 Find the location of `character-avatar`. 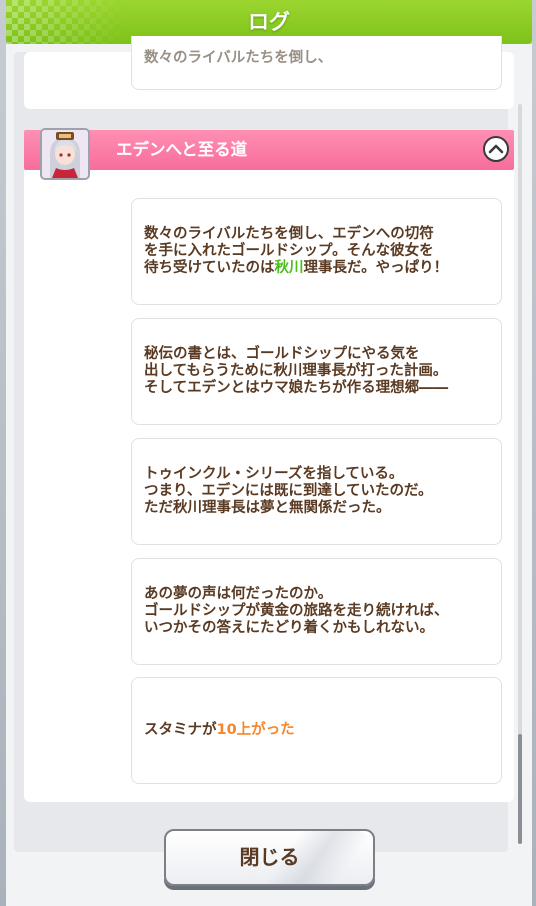

character-avatar is located at coordinates (65, 154).